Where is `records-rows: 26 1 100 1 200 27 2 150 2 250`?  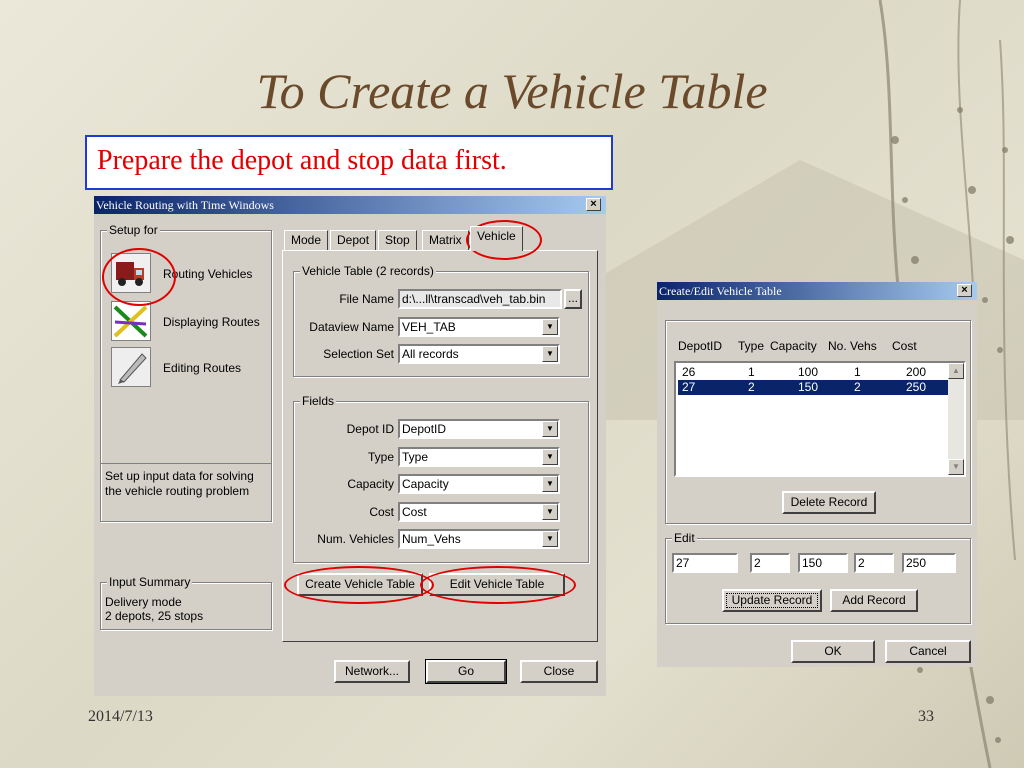
records-rows: 26 1 100 1 200 27 2 150 2 250 is located at coordinates (812, 419).